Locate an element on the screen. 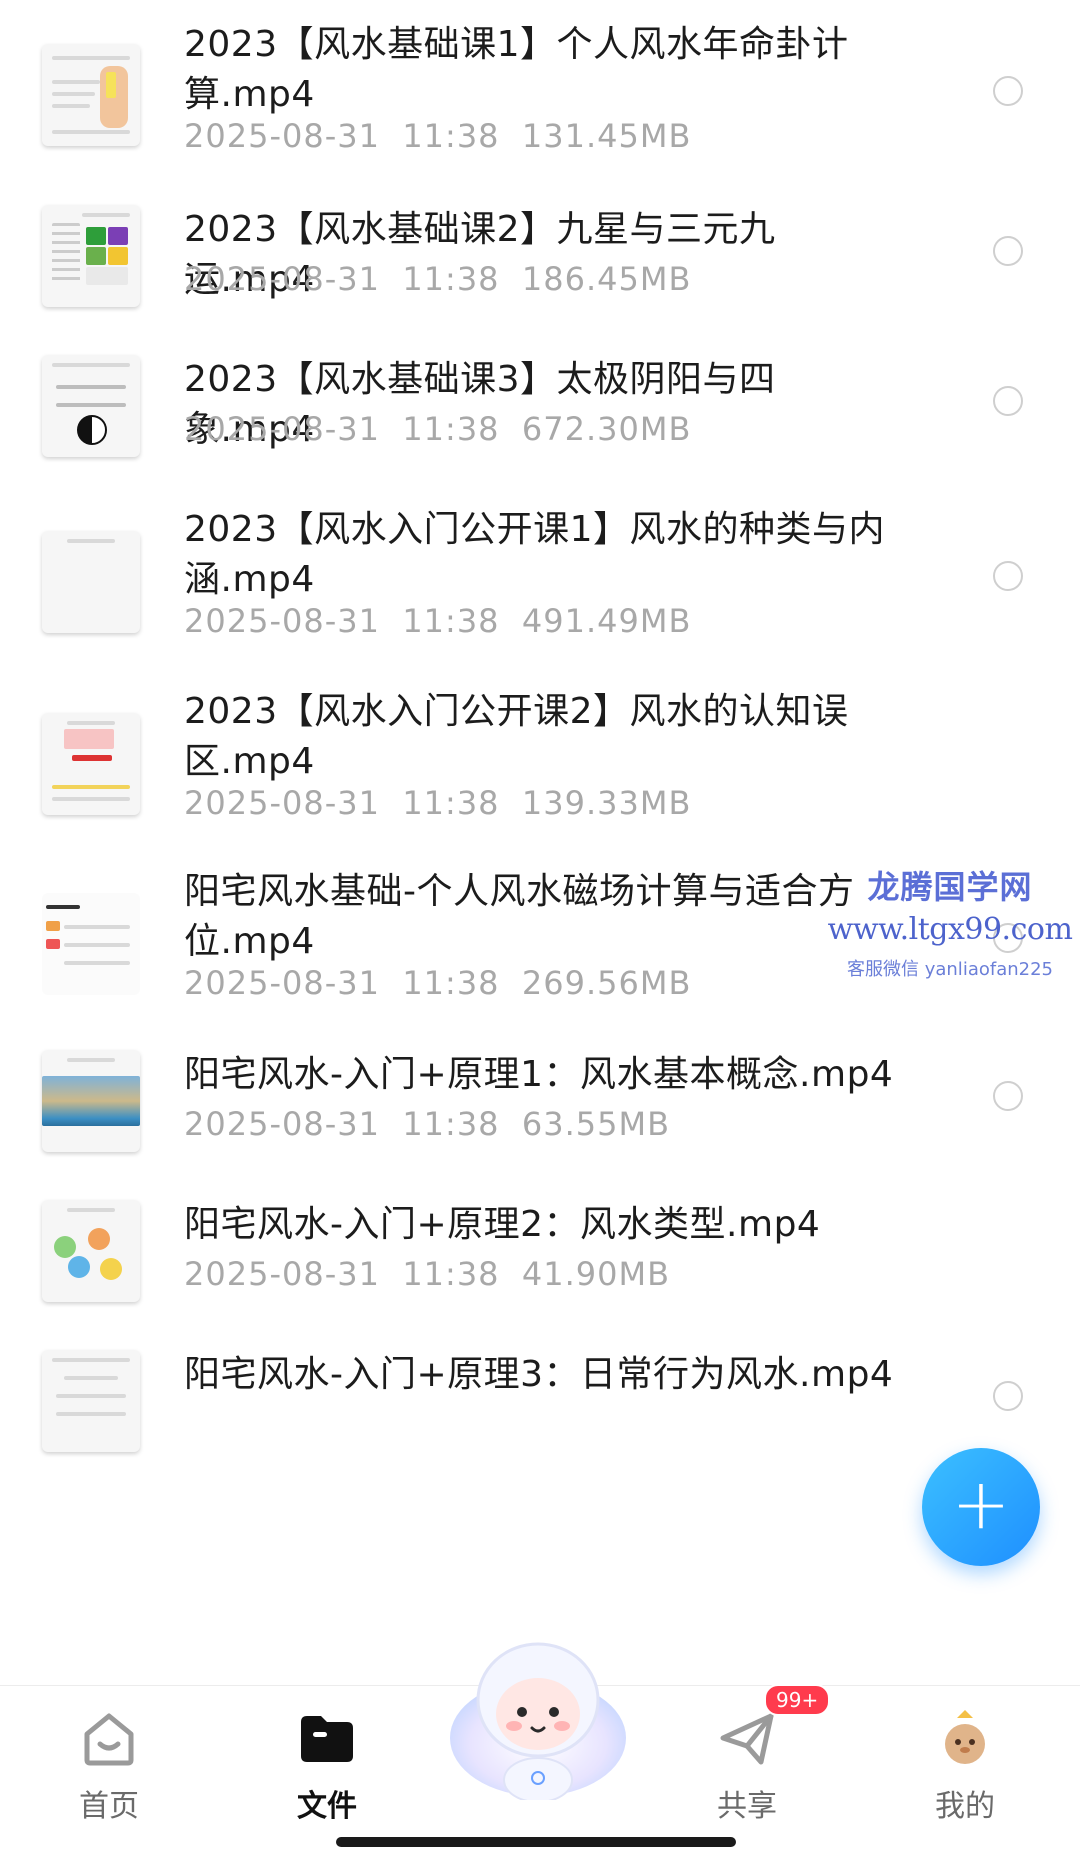 The image size is (1080, 1865). watermark: 龙腾国学网 www.ltgx99.com 客服微信 yanliaofan225 is located at coordinates (950, 921).